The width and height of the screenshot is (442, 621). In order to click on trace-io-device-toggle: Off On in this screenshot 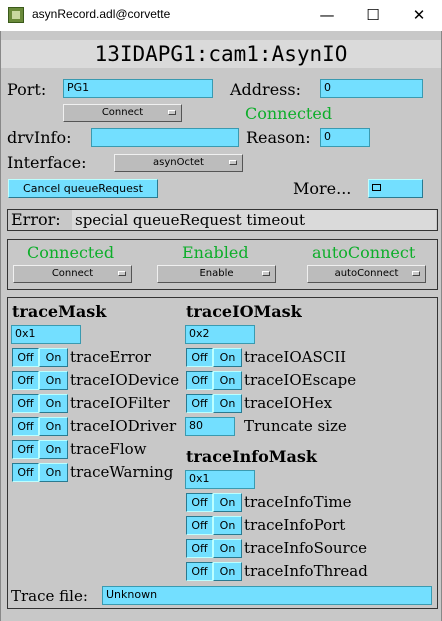, I will do `click(40, 380)`.